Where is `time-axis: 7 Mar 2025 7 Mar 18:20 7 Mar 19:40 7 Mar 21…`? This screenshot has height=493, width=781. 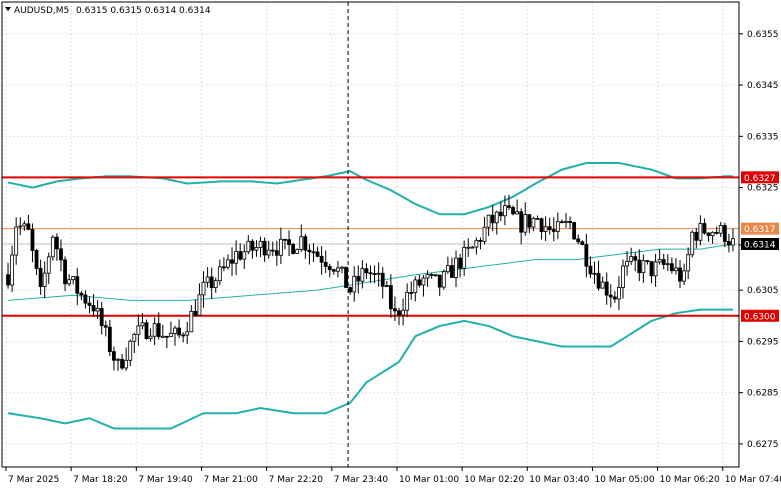 time-axis: 7 Mar 2025 7 Mar 18:20 7 Mar 19:40 7 Mar 21… is located at coordinates (393, 476).